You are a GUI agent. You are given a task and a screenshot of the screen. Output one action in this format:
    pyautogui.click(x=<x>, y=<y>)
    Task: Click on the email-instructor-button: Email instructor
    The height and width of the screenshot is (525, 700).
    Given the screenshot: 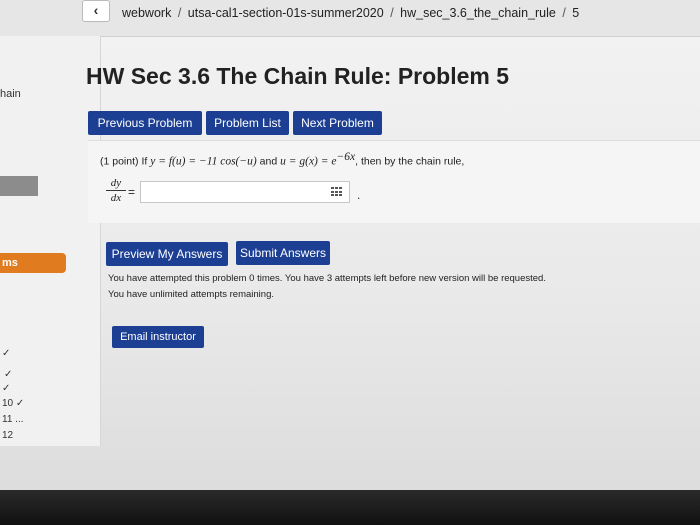 What is the action you would take?
    pyautogui.click(x=158, y=337)
    